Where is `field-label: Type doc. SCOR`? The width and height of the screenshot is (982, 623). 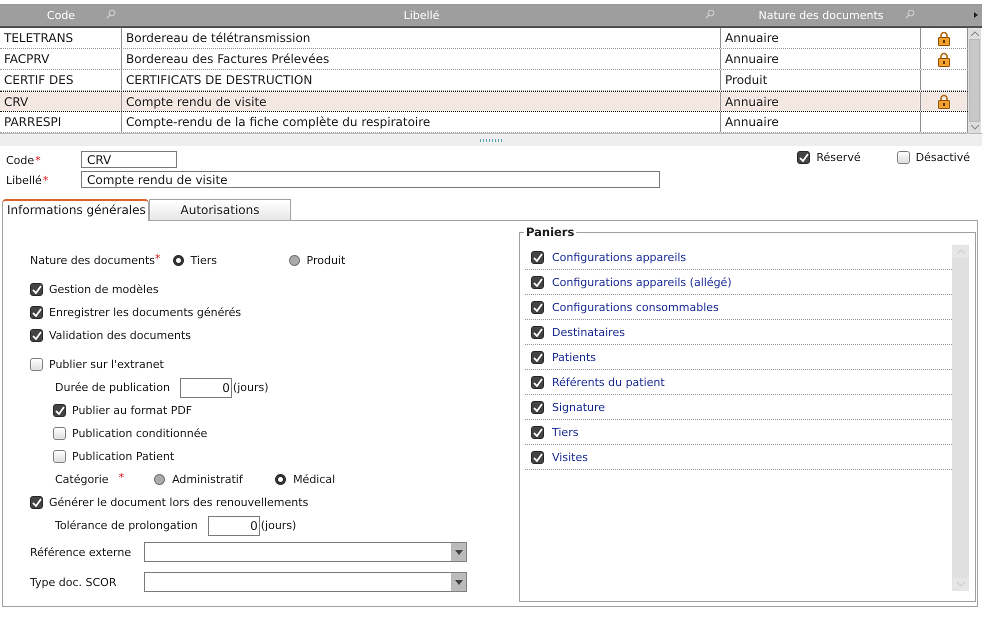
field-label: Type doc. SCOR is located at coordinates (74, 582).